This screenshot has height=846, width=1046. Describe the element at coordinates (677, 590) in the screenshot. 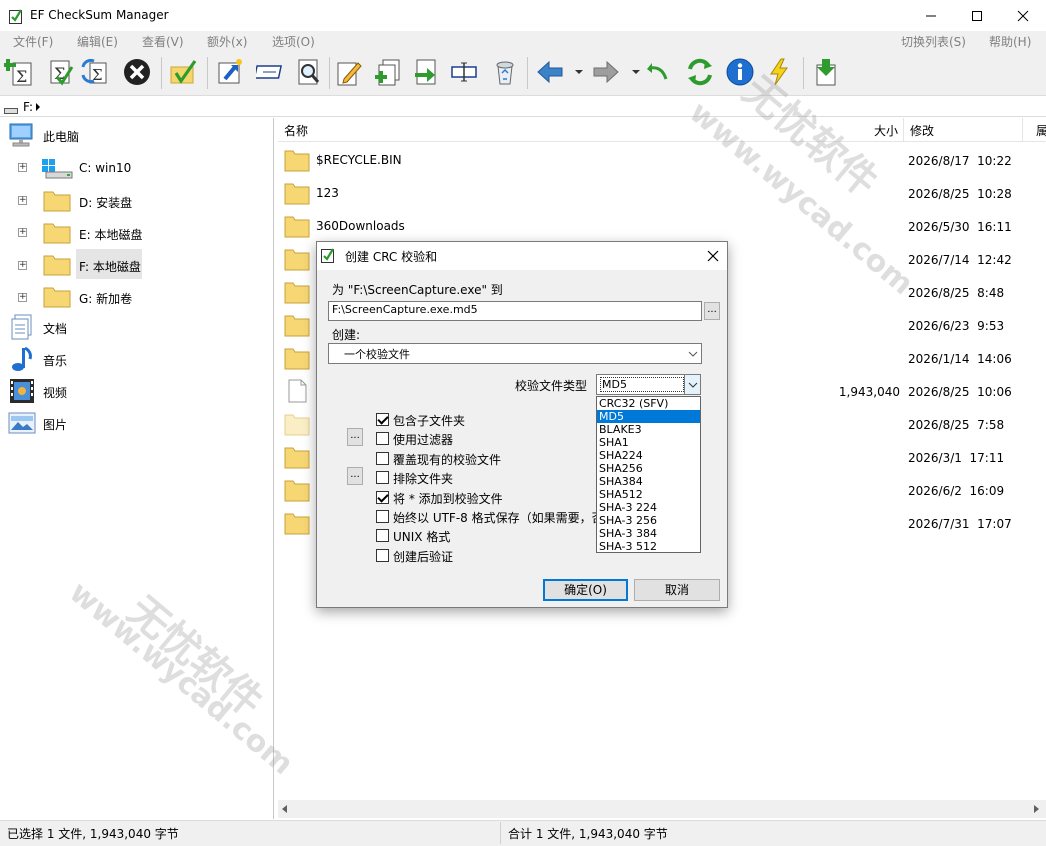

I see `cancel-button: 取消` at that location.